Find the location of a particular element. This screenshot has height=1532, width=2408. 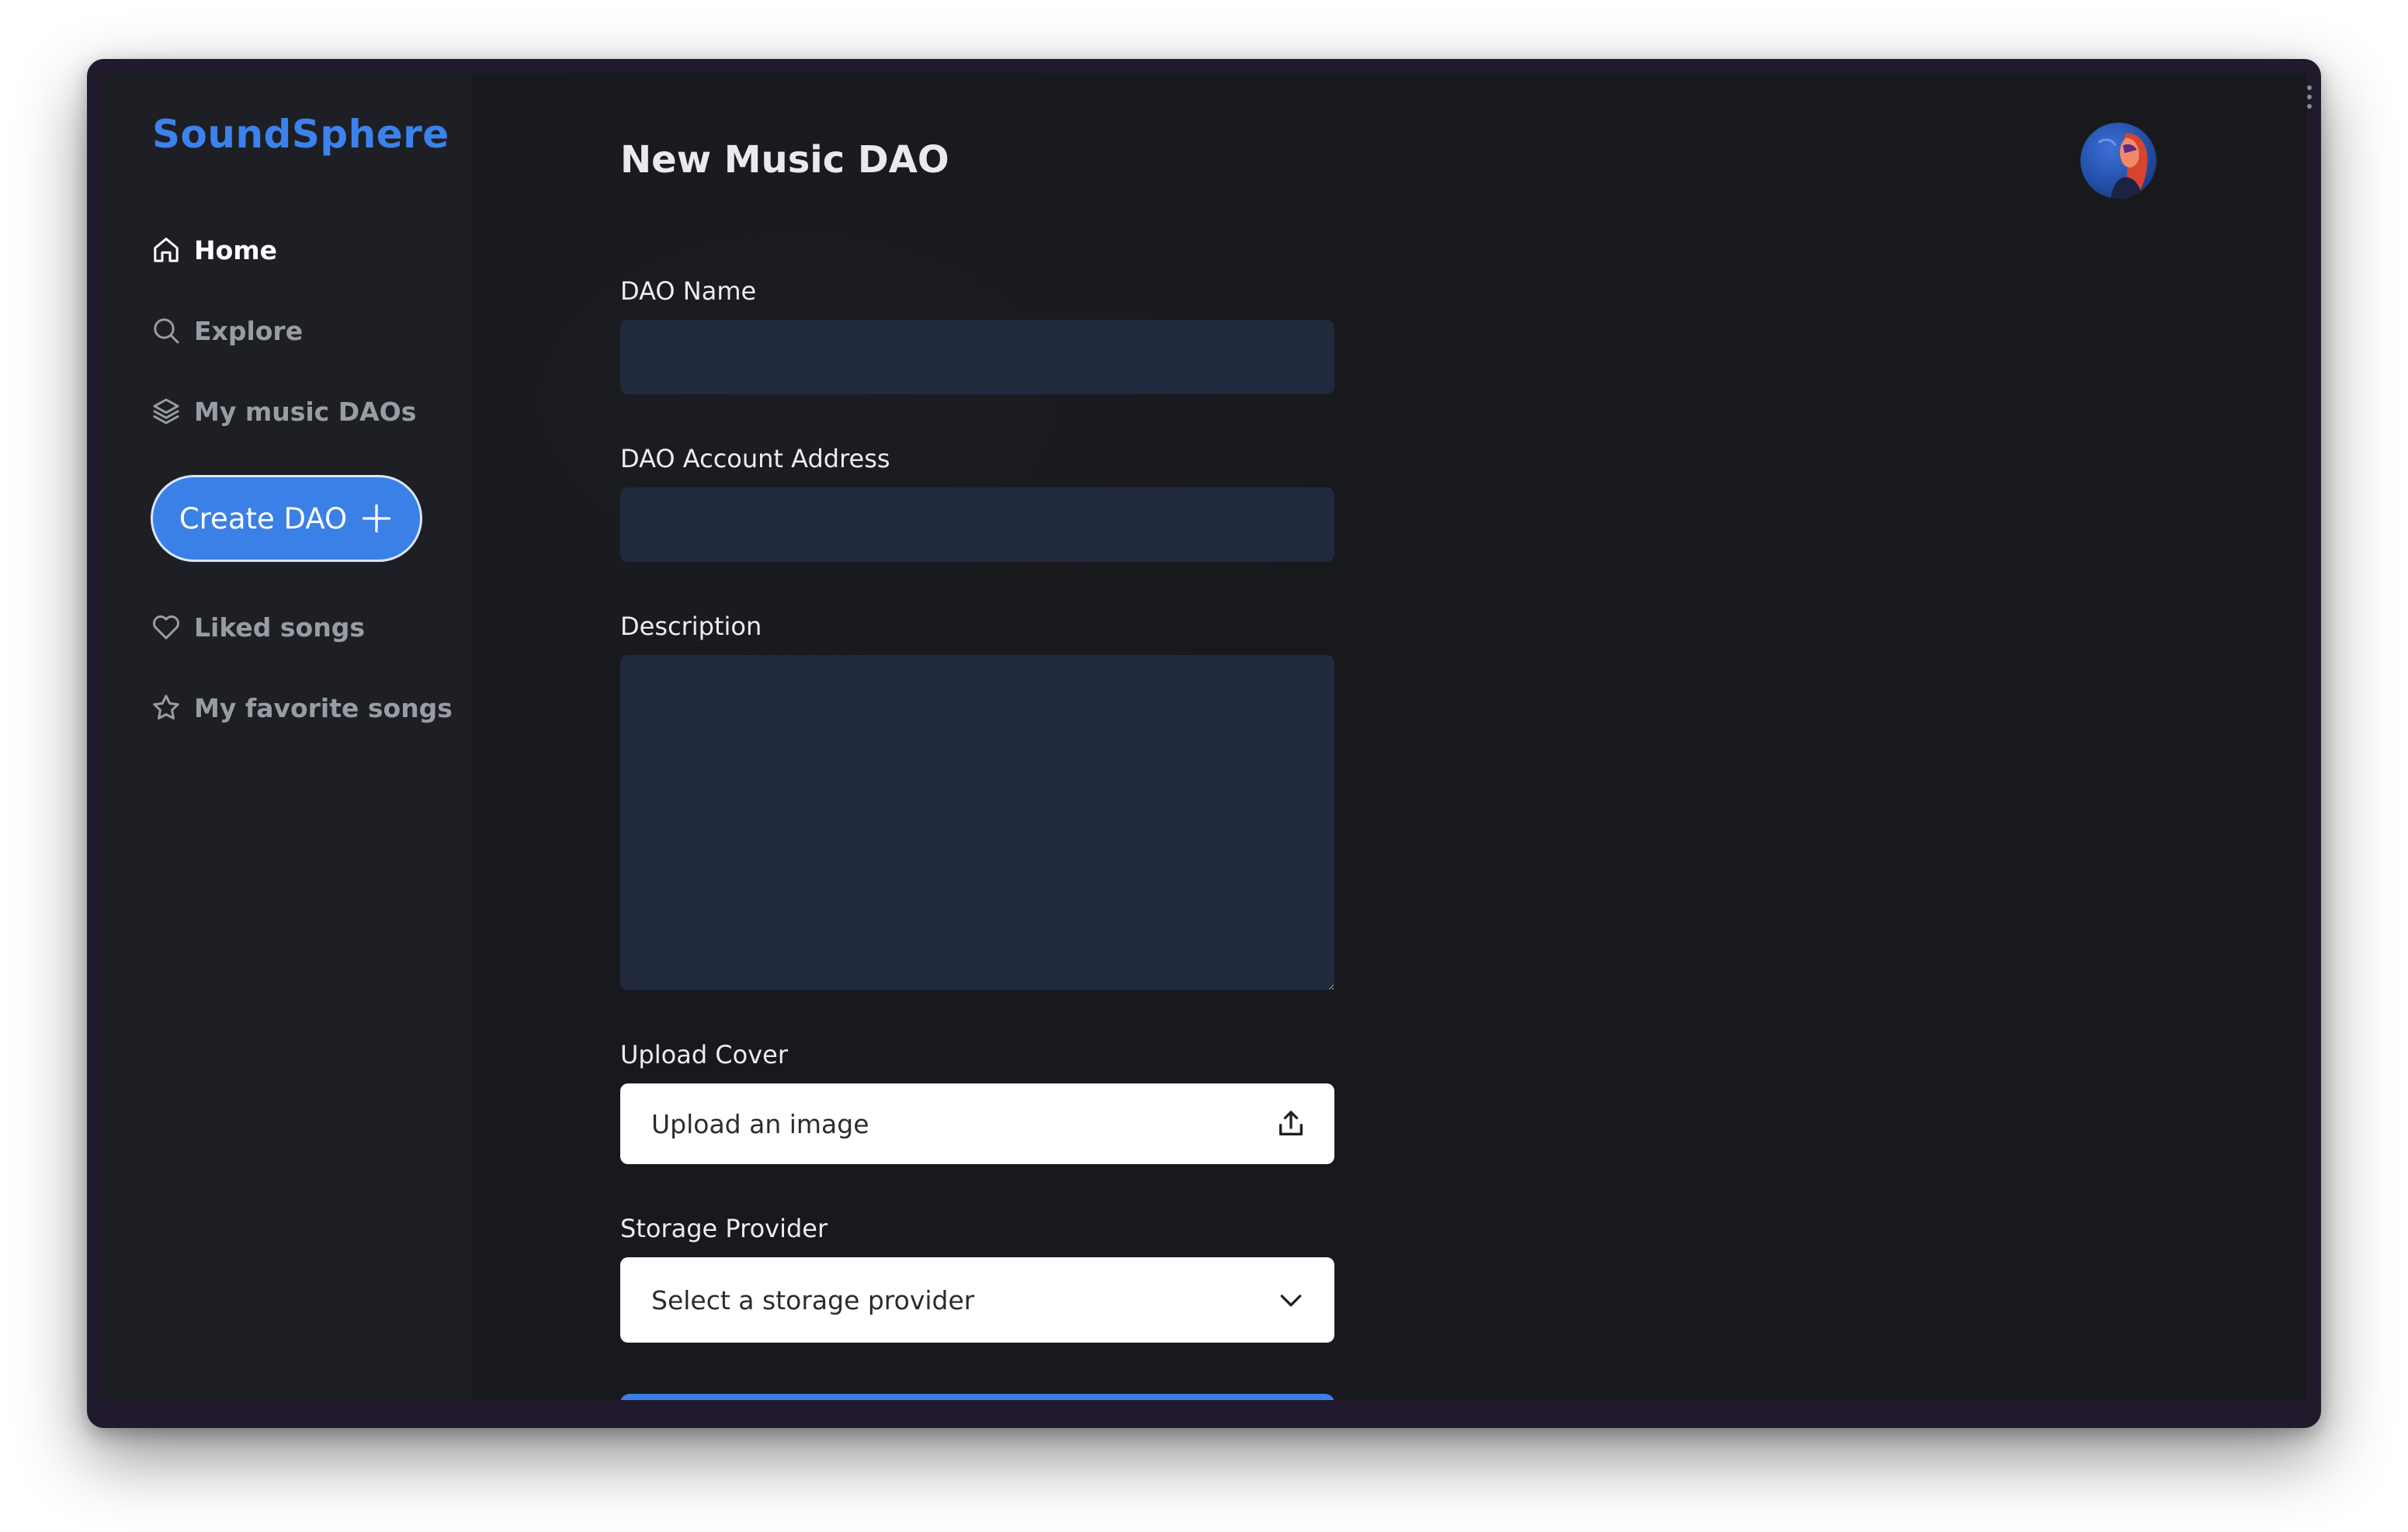

sidebar-item-home: Home is located at coordinates (214, 250).